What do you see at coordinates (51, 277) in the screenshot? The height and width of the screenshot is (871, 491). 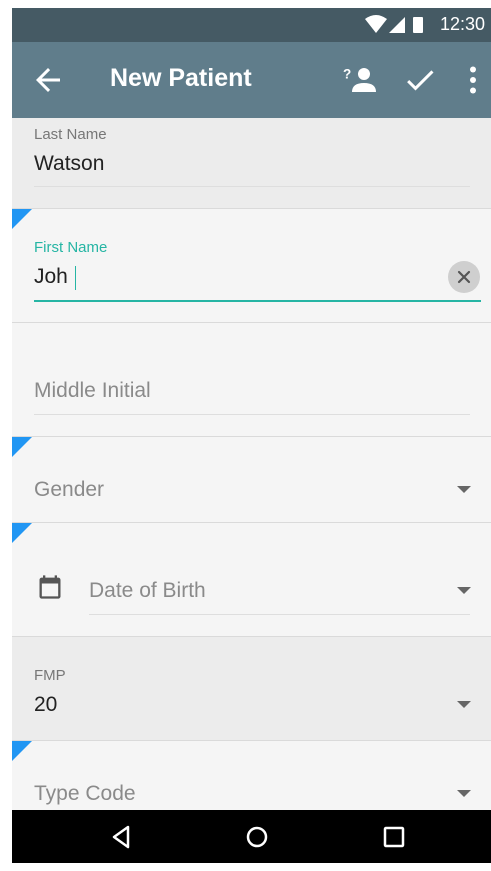 I see `first-name-field: Joh` at bounding box center [51, 277].